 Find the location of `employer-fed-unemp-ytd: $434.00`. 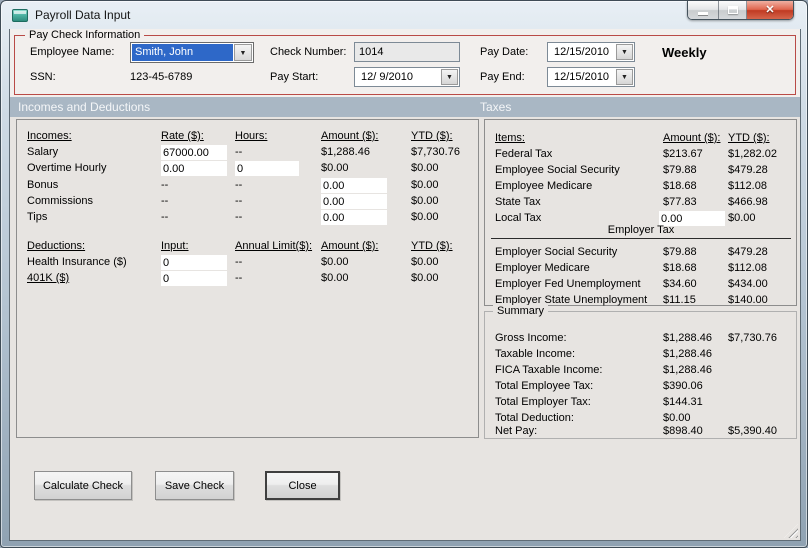

employer-fed-unemp-ytd: $434.00 is located at coordinates (748, 284).